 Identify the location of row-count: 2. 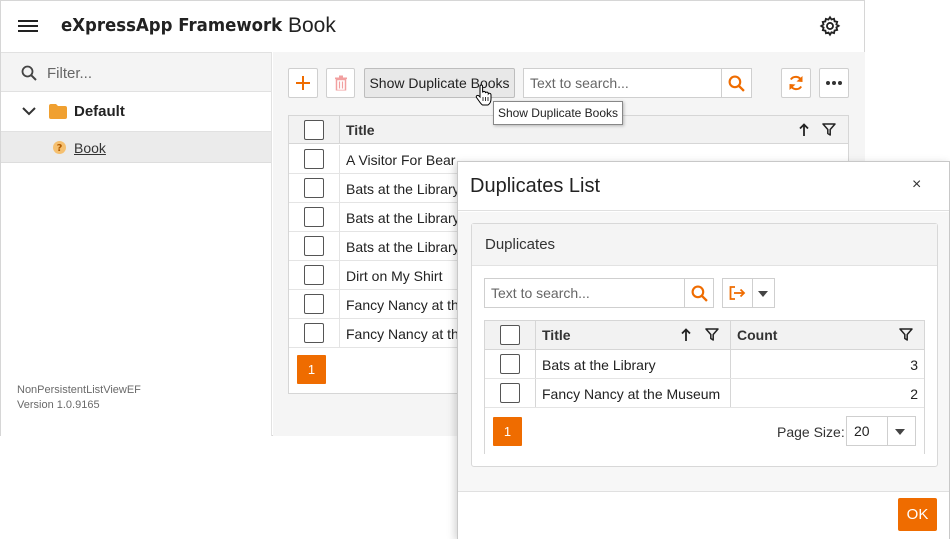
(914, 394).